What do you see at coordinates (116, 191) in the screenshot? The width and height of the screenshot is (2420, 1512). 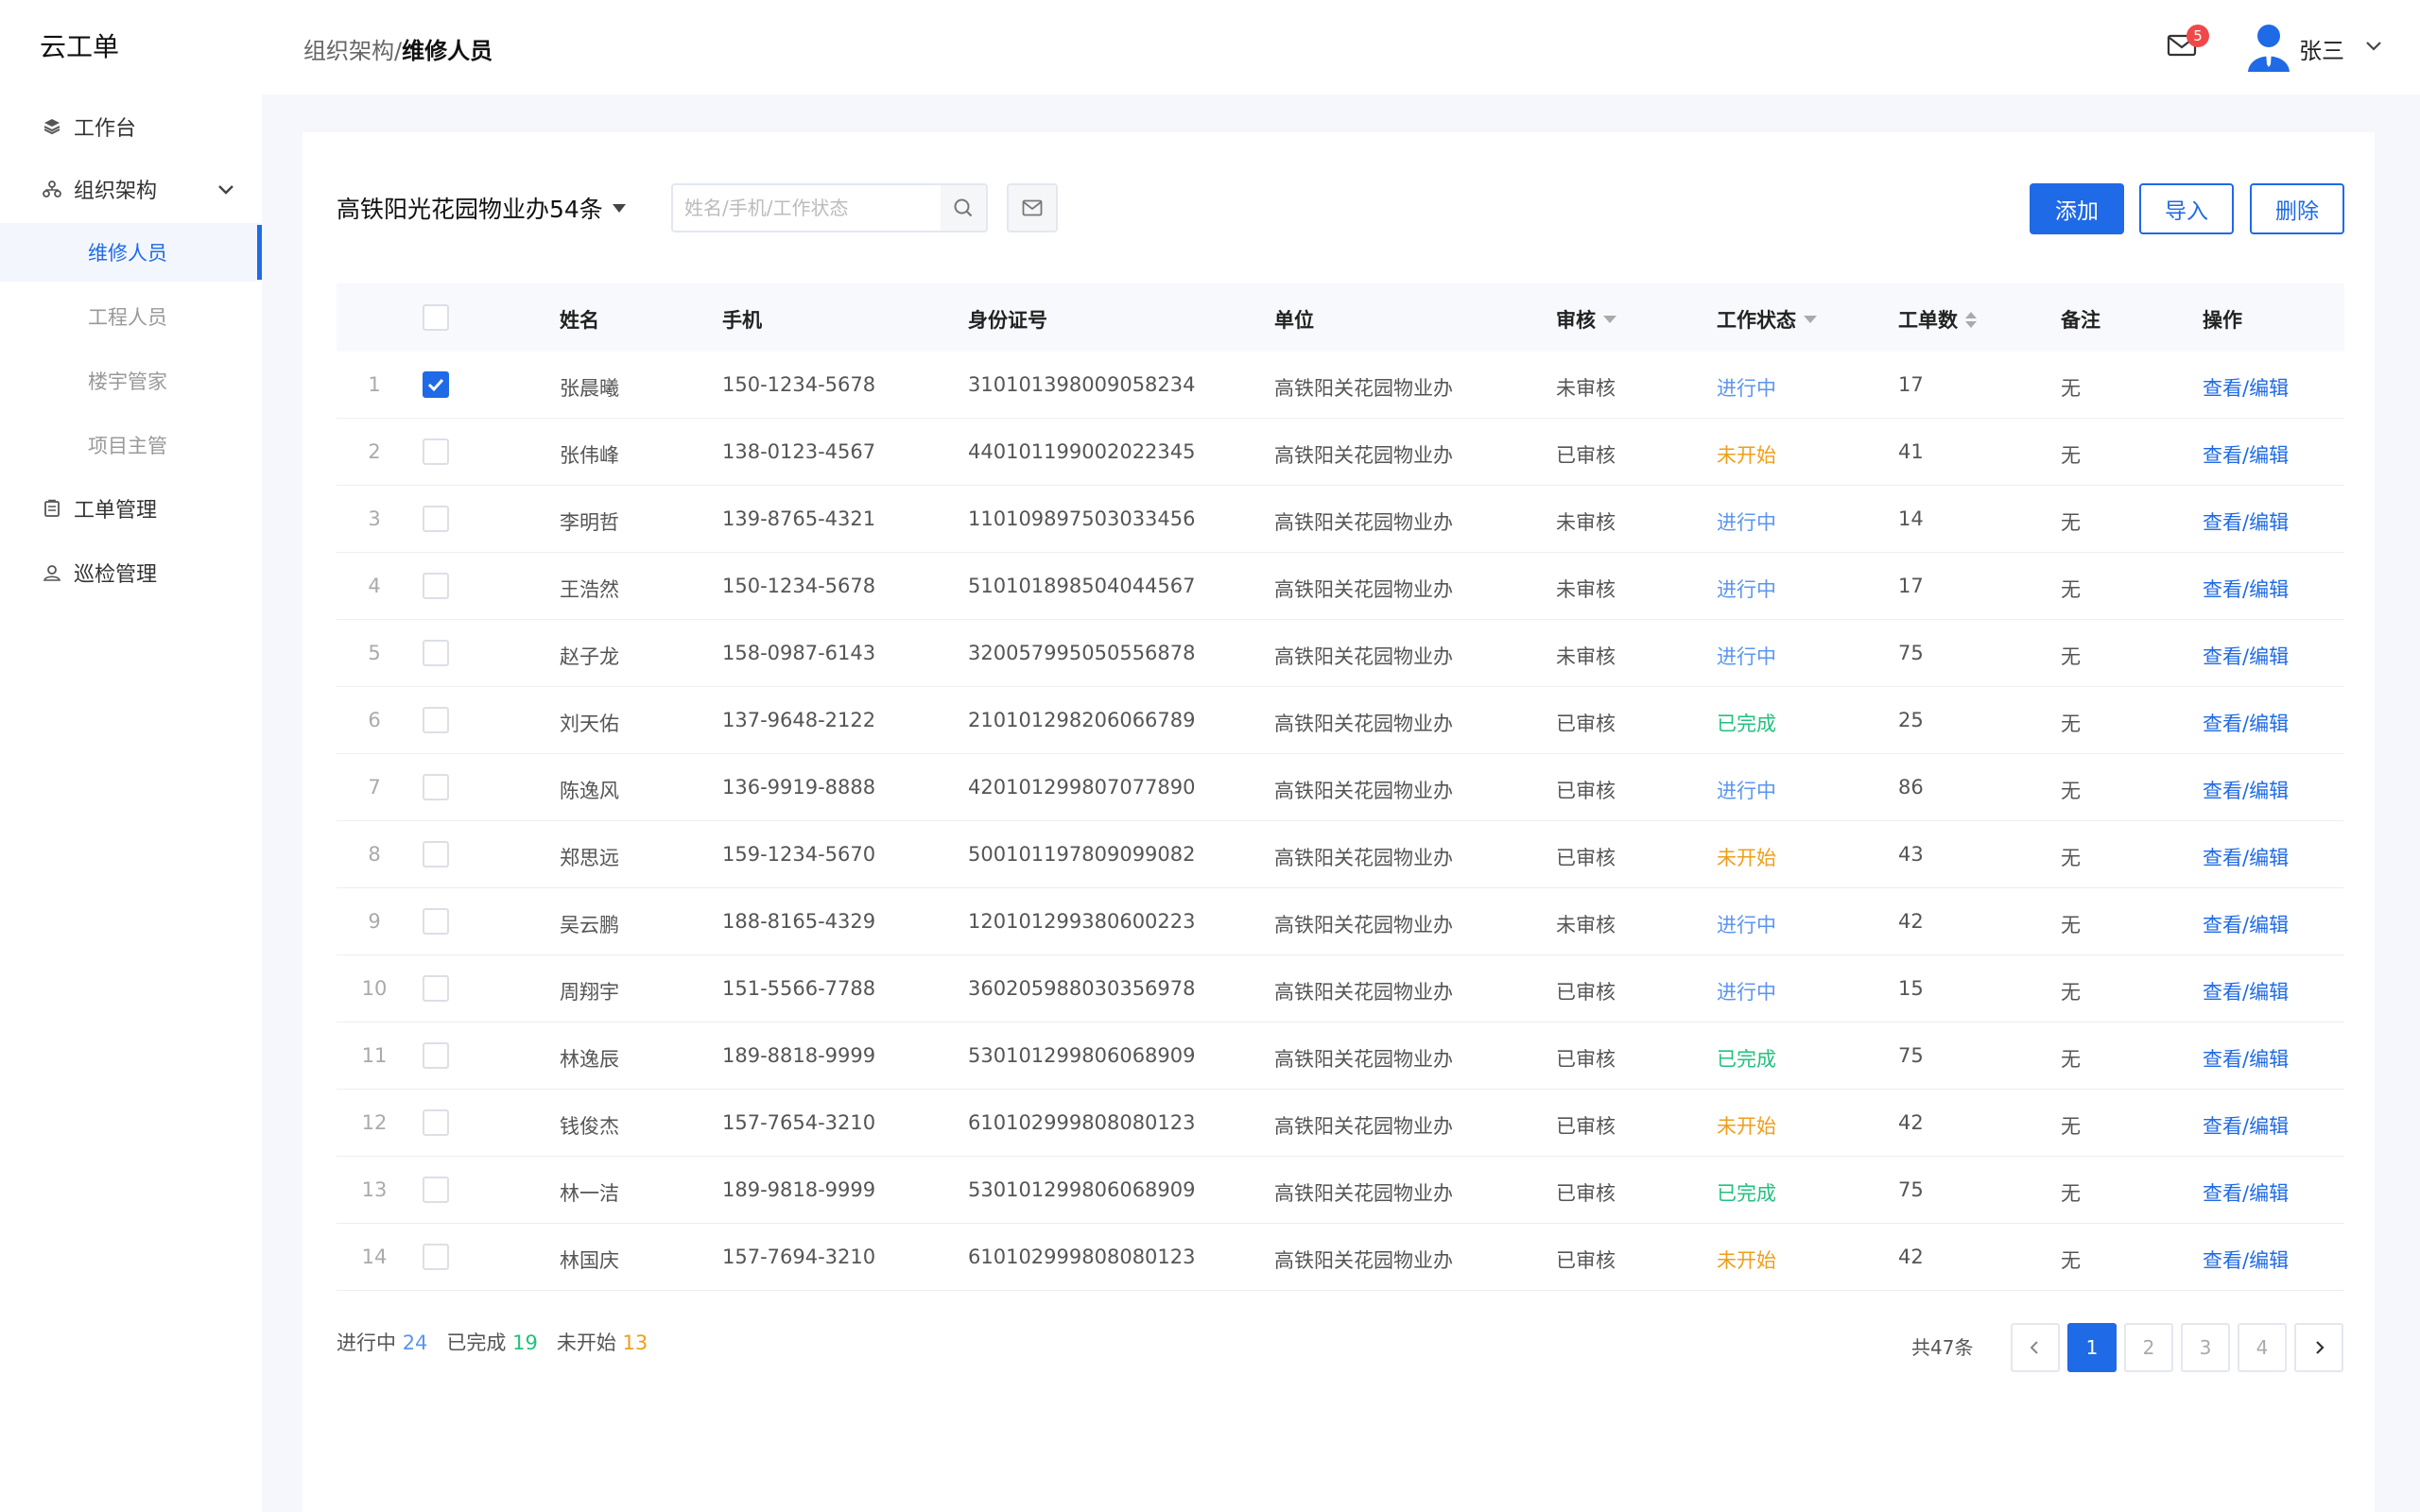 I see `sidebar-item-label: 组织架构` at bounding box center [116, 191].